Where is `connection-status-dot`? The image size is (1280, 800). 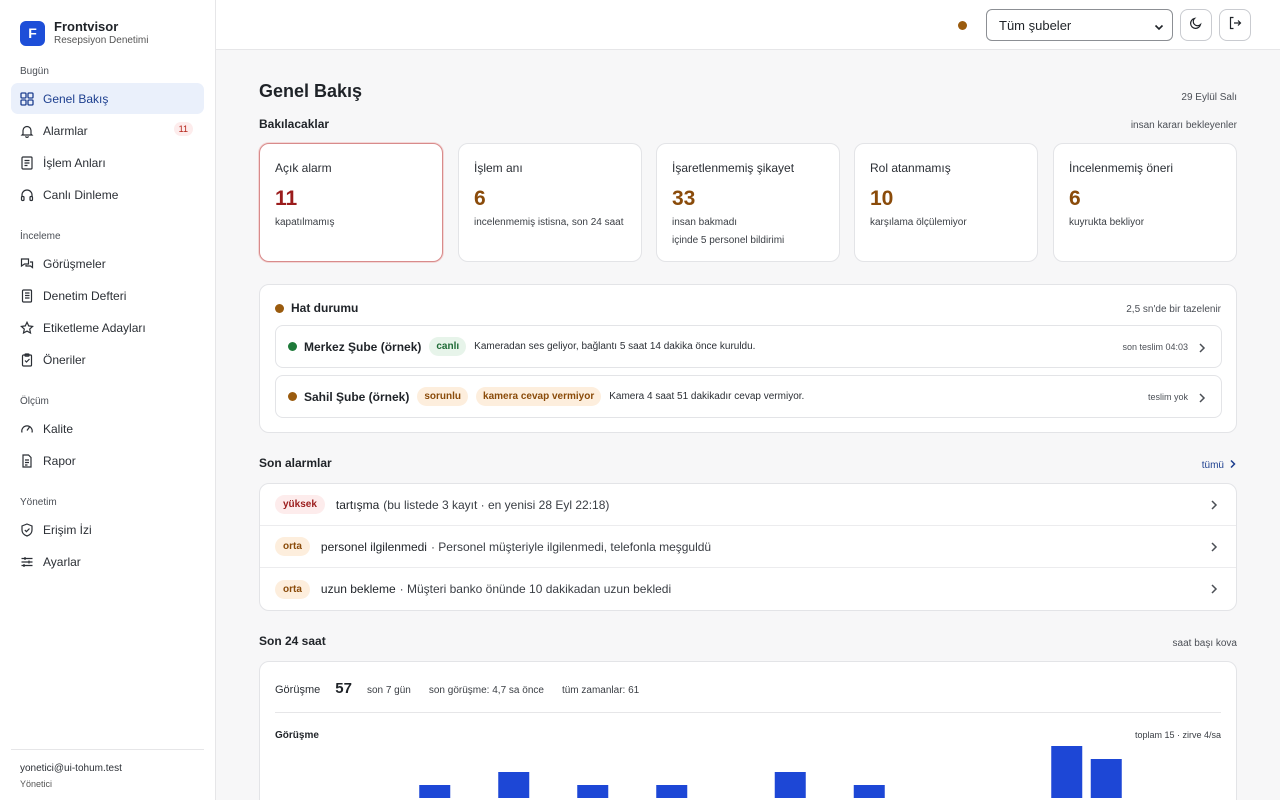 connection-status-dot is located at coordinates (962, 25).